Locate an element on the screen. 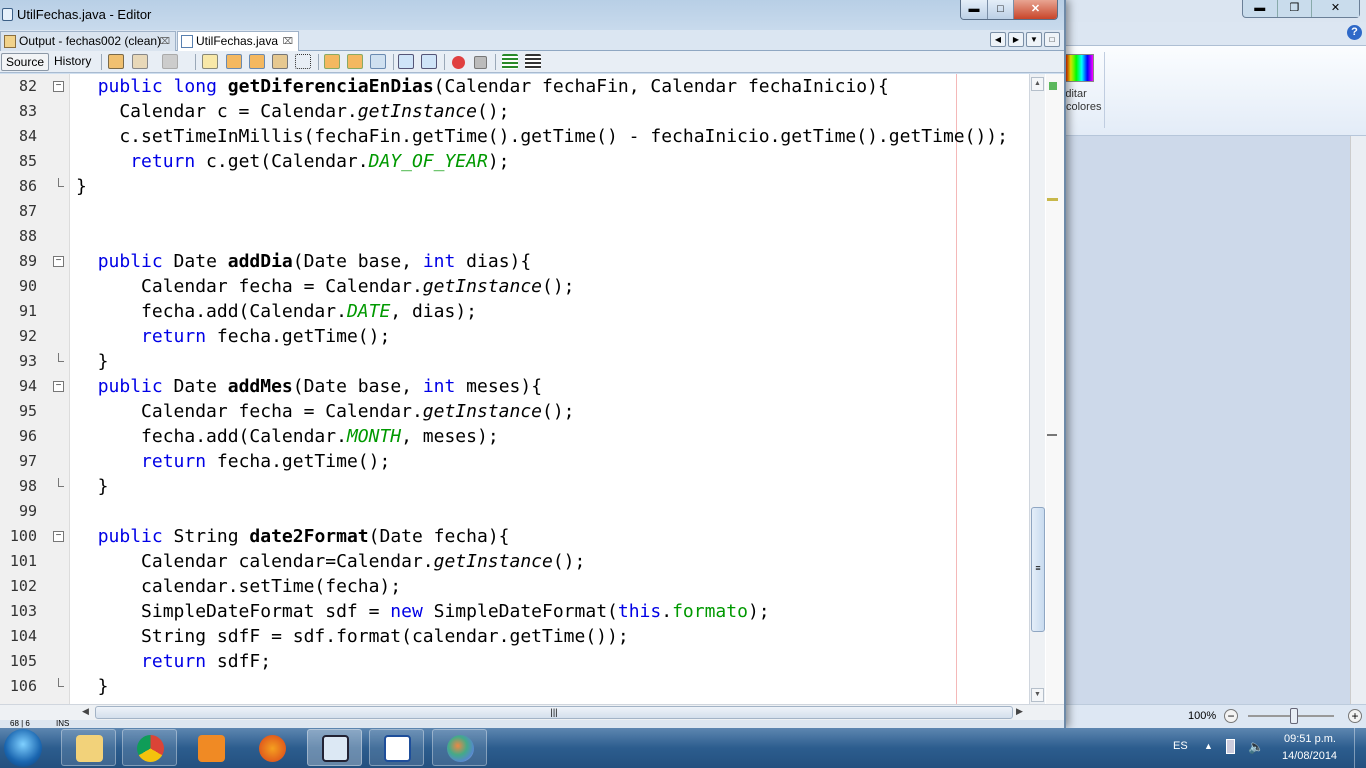 The height and width of the screenshot is (768, 1366). code-line: fecha.add(Calendar.DATE, dias); is located at coordinates (276, 311).